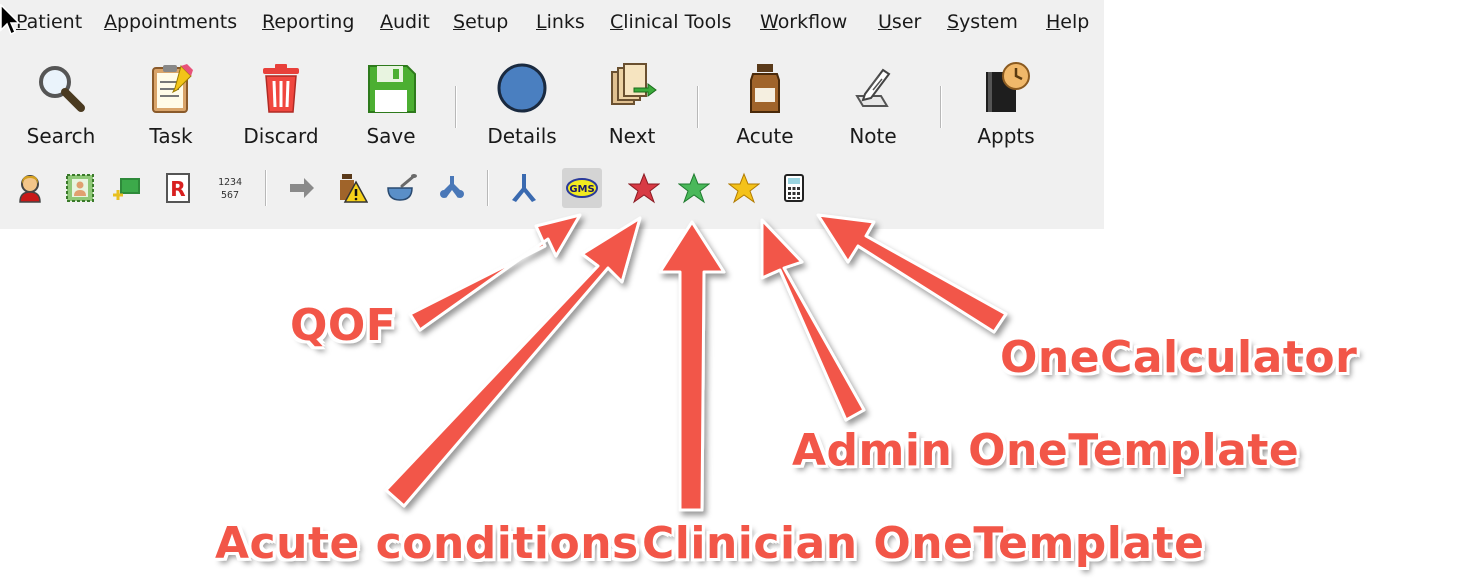  I want to click on annotation-clinician-onetemplate: Clinician OneTemplate, so click(923, 543).